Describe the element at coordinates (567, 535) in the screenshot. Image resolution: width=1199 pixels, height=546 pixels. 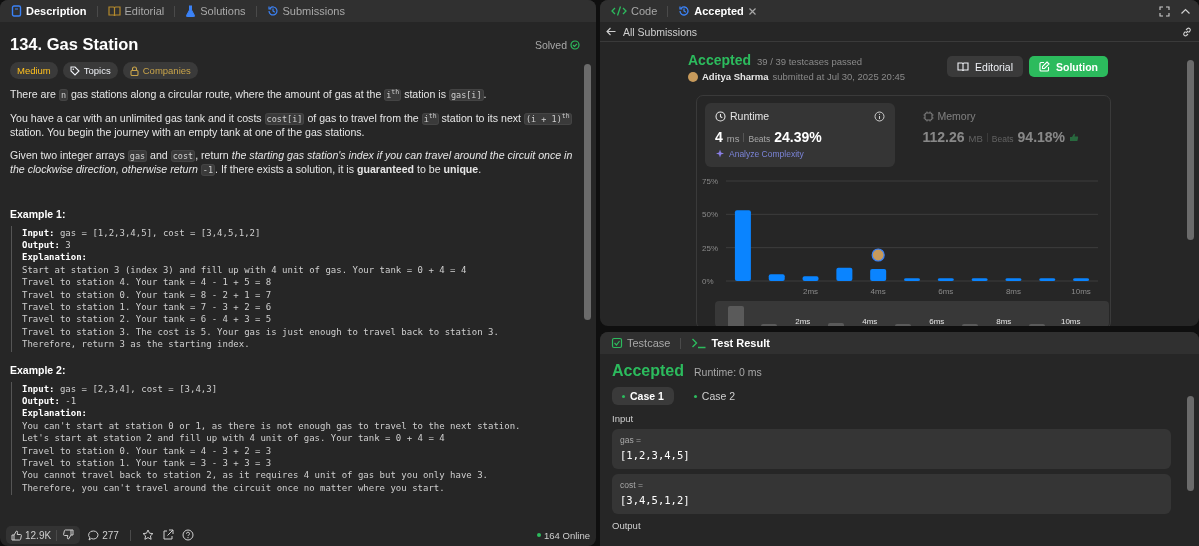
I see `online-count: 164 Online` at that location.